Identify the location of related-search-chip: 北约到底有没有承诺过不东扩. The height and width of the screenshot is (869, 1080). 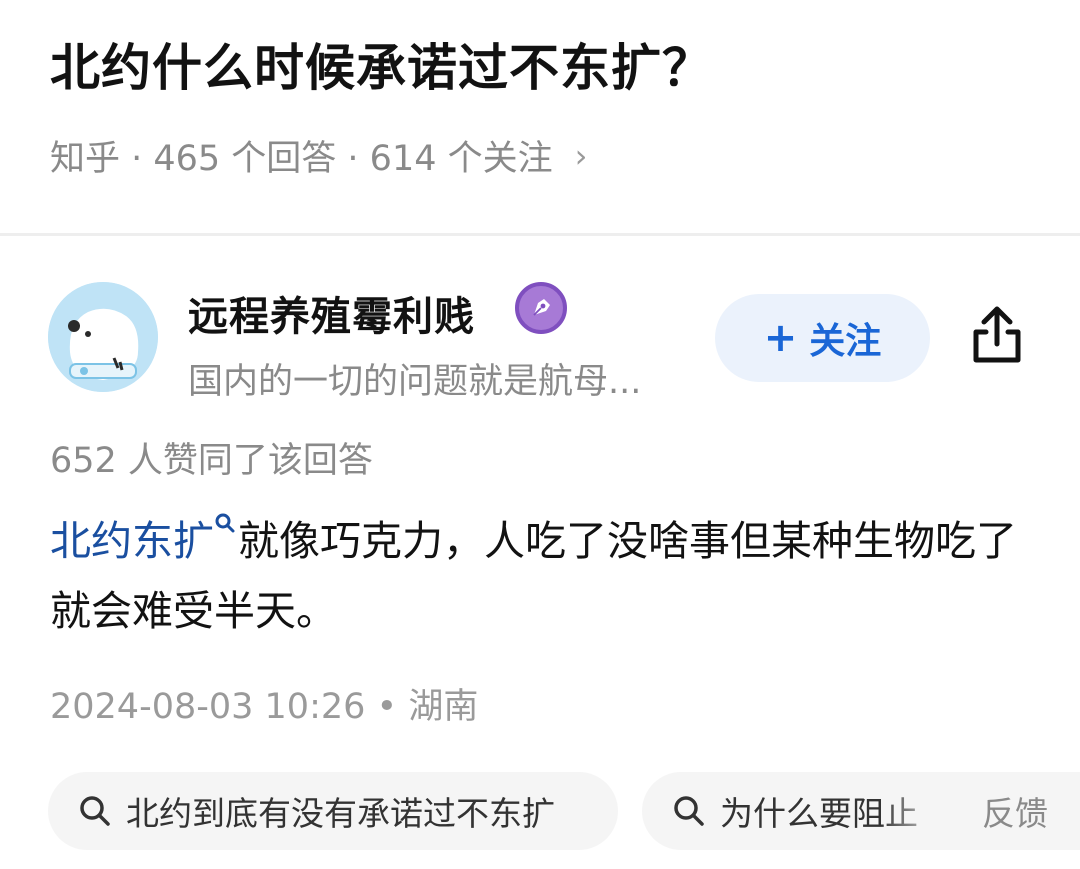
(333, 811).